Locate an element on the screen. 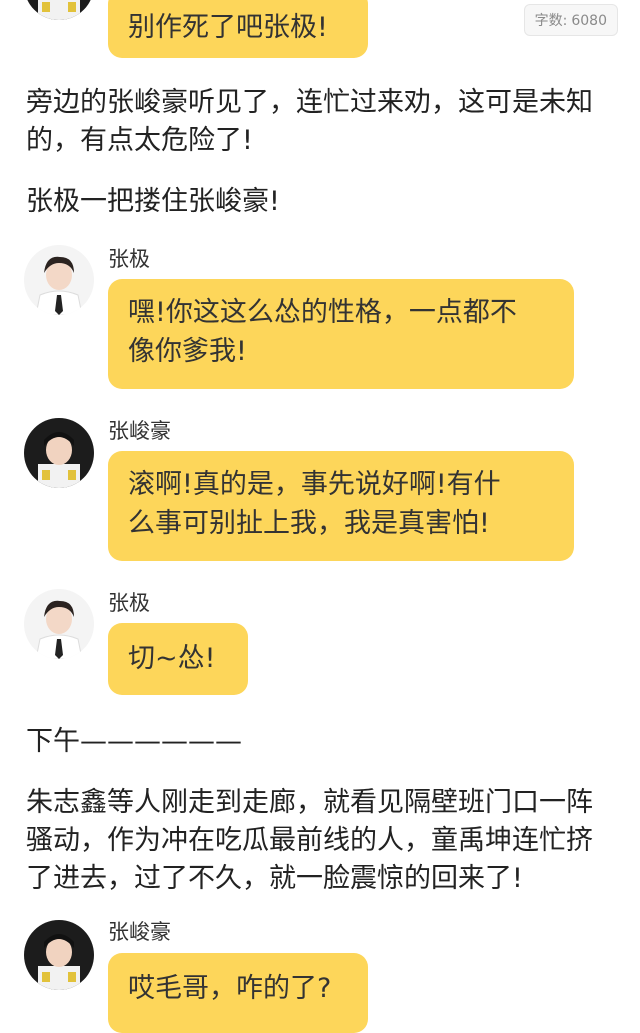 The image size is (640, 1033). message-line: 哎毛哥，咋的了? is located at coordinates (230, 988).